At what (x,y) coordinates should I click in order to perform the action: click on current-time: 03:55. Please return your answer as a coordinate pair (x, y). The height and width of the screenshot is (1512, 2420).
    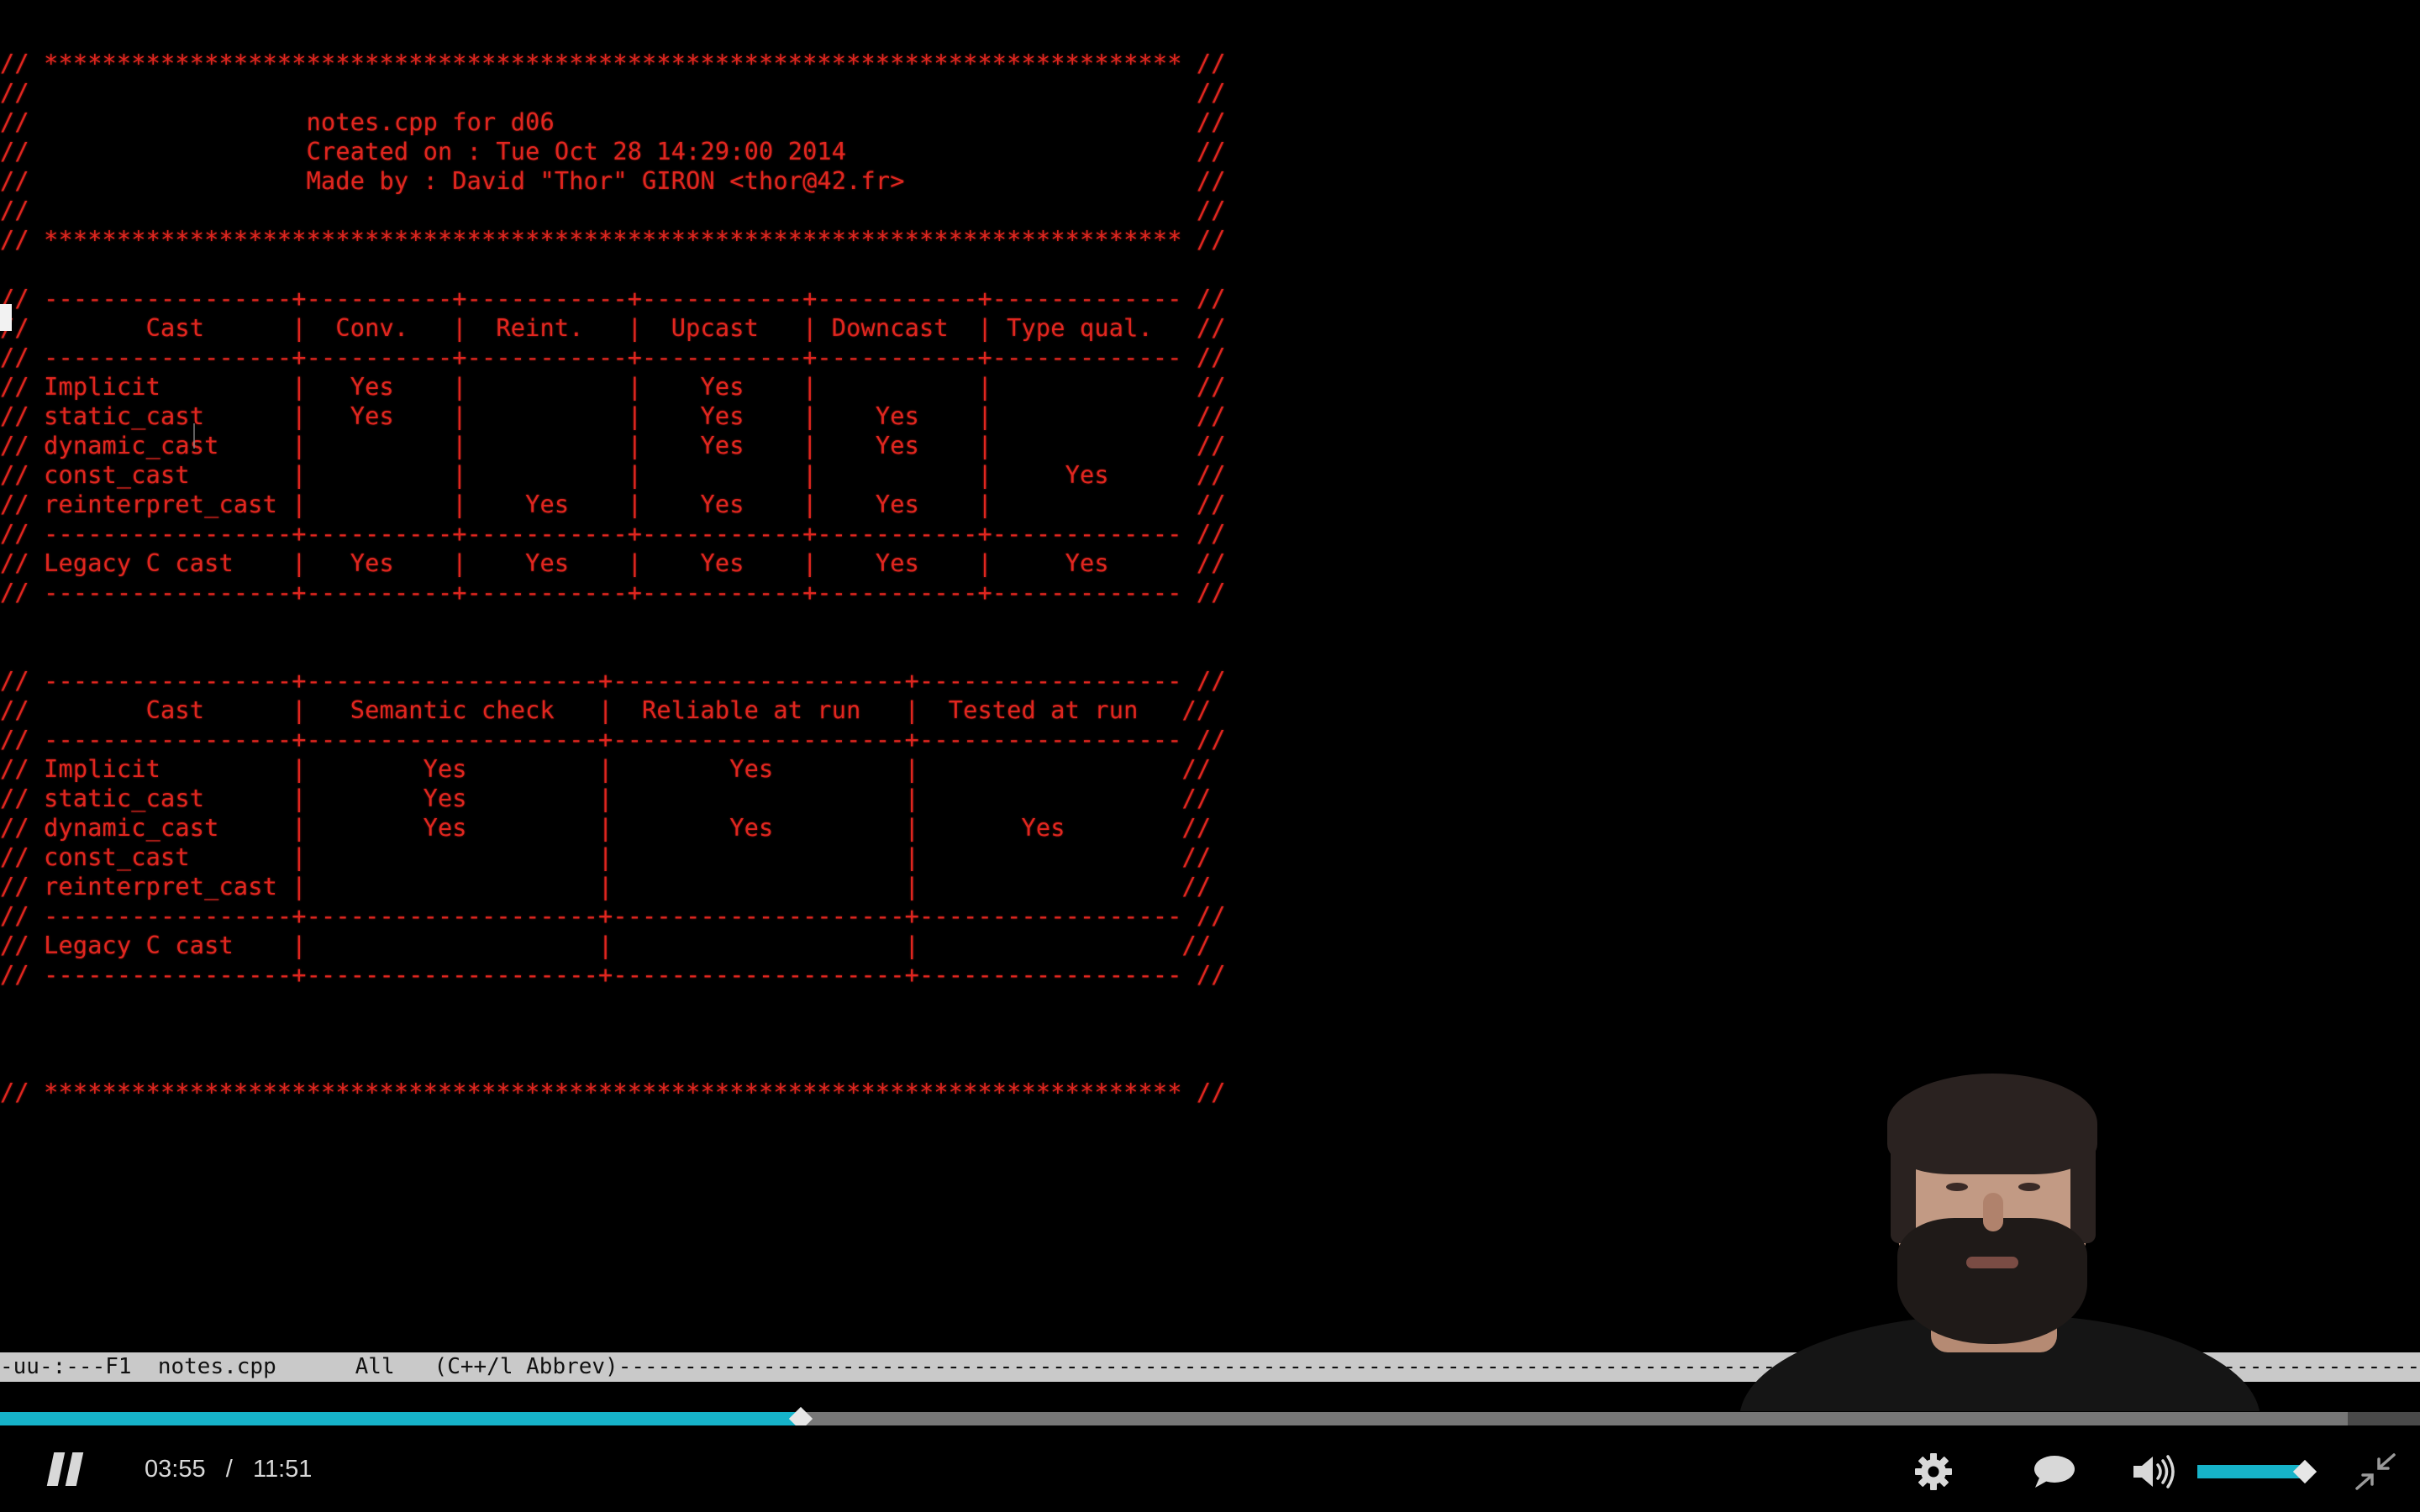
    Looking at the image, I should click on (176, 1469).